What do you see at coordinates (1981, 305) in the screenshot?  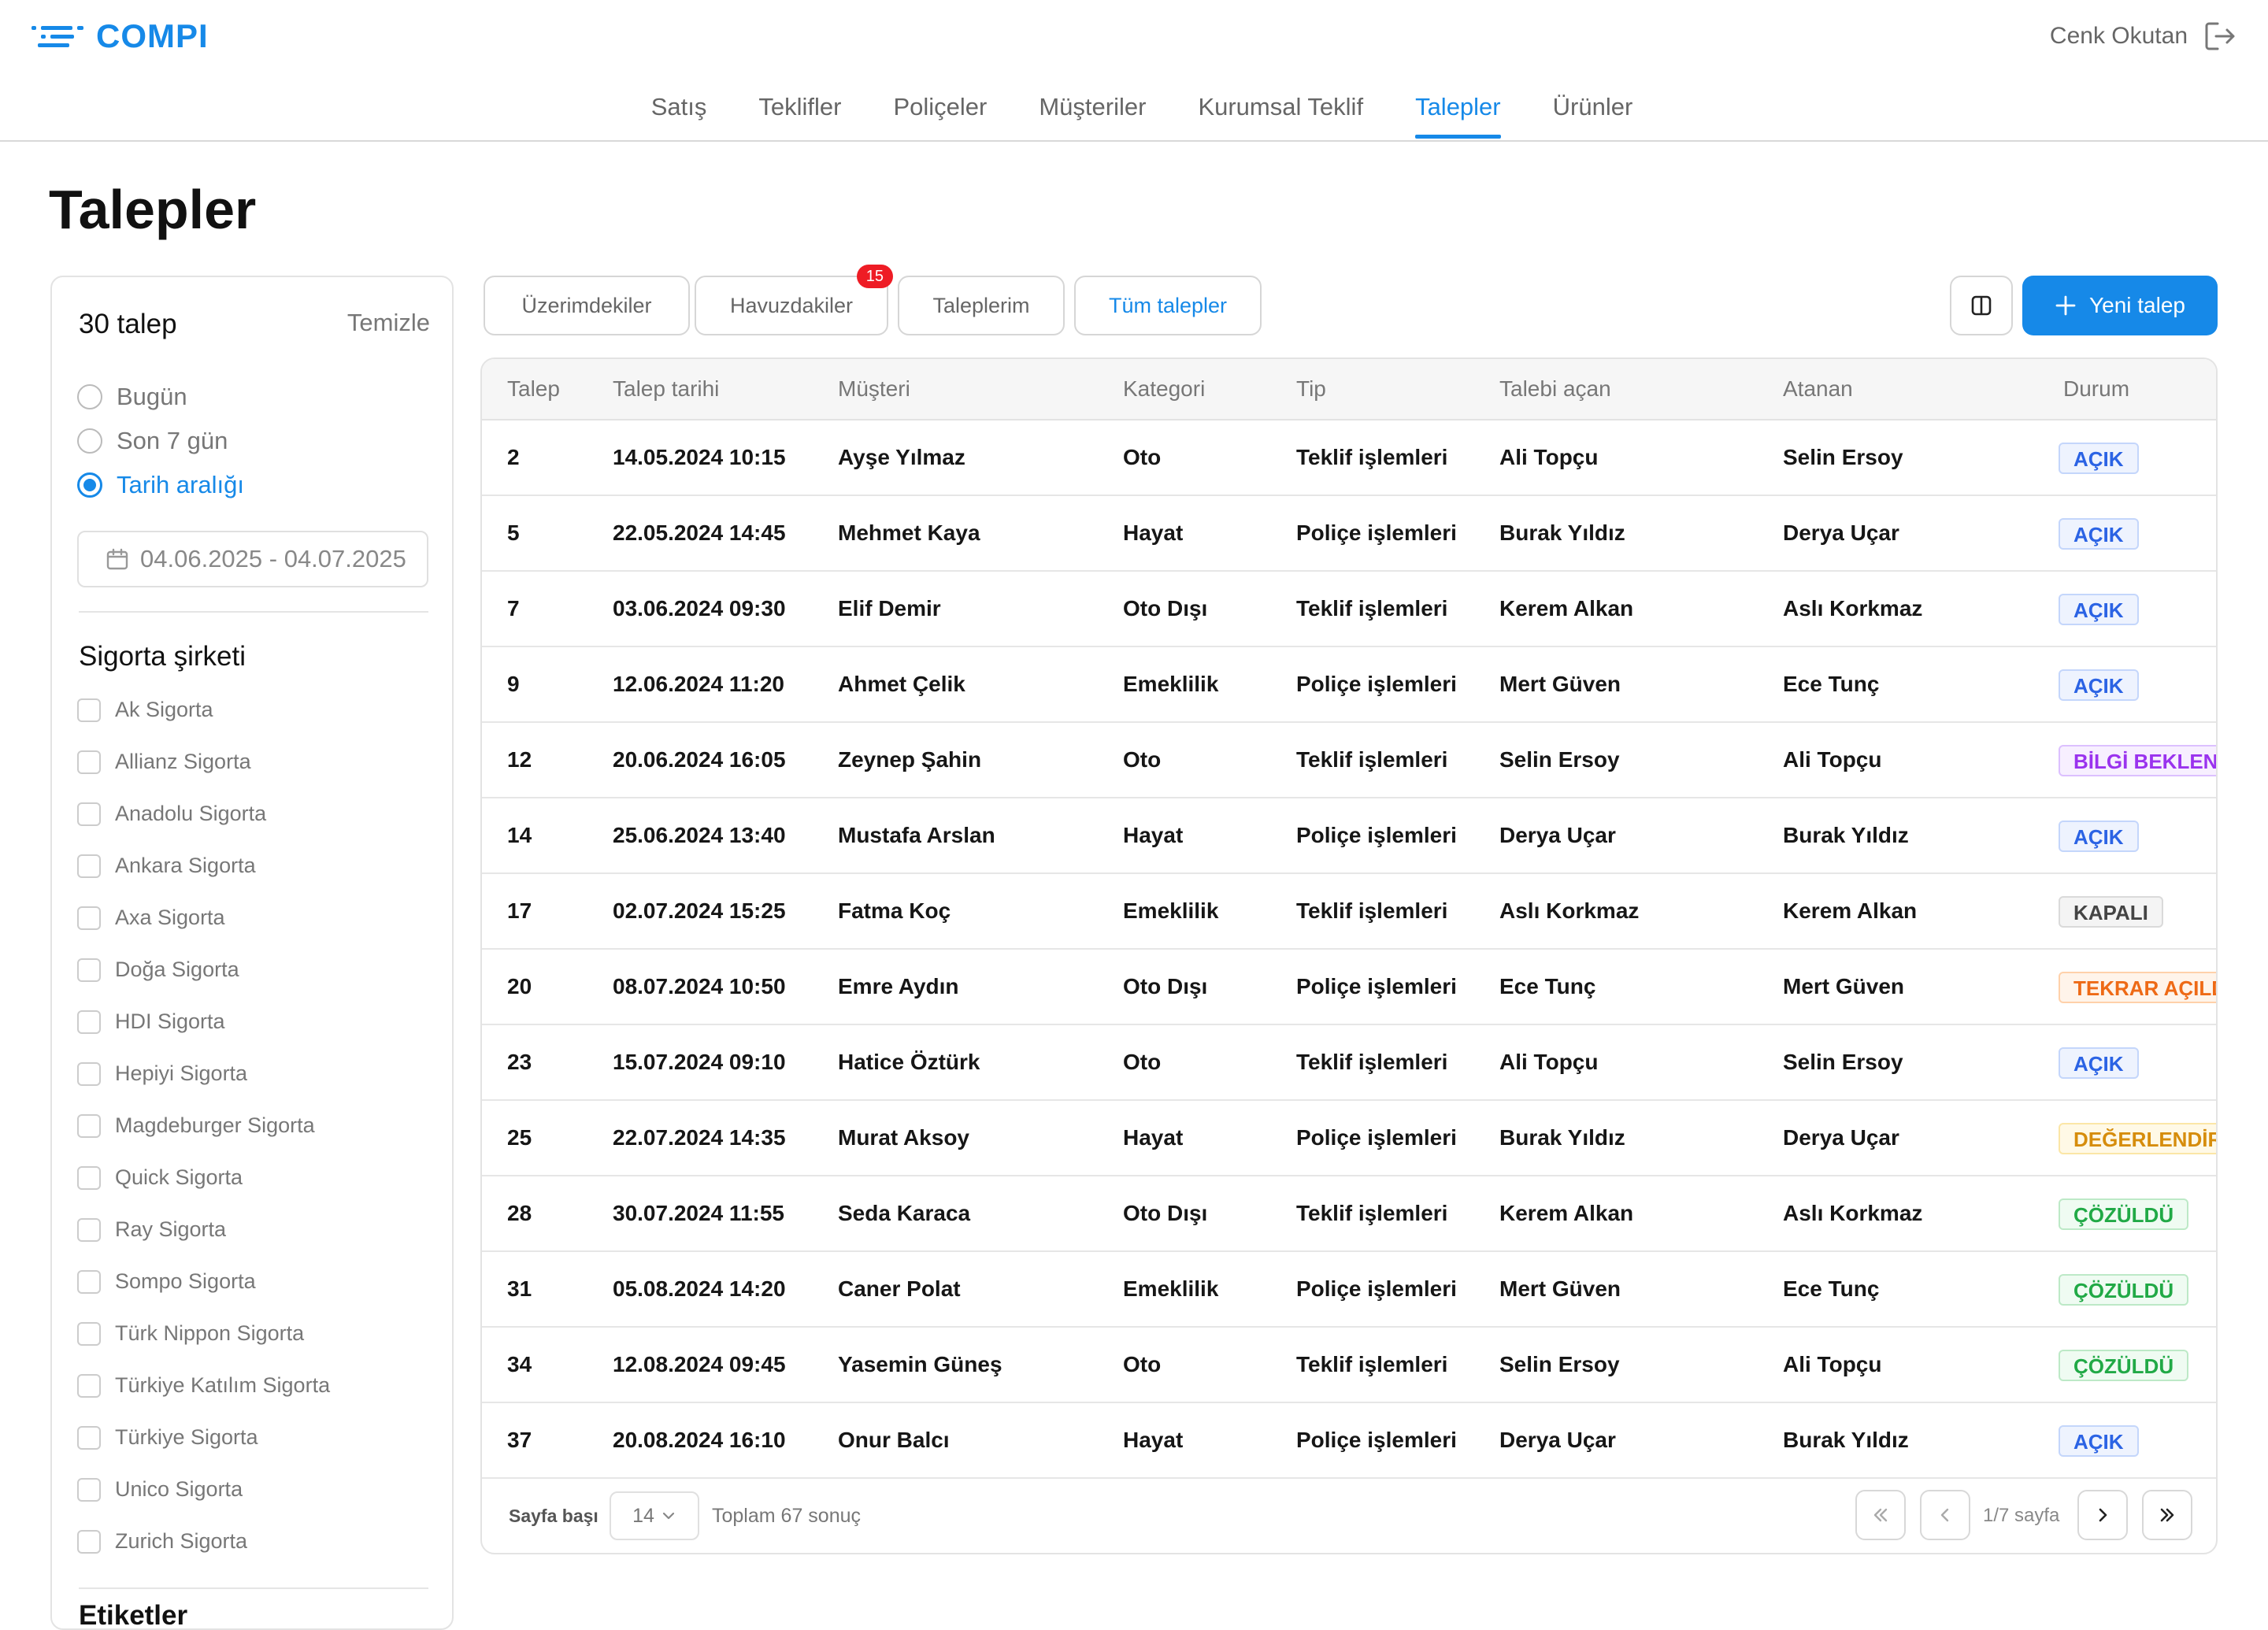 I see `layout-toggle-button` at bounding box center [1981, 305].